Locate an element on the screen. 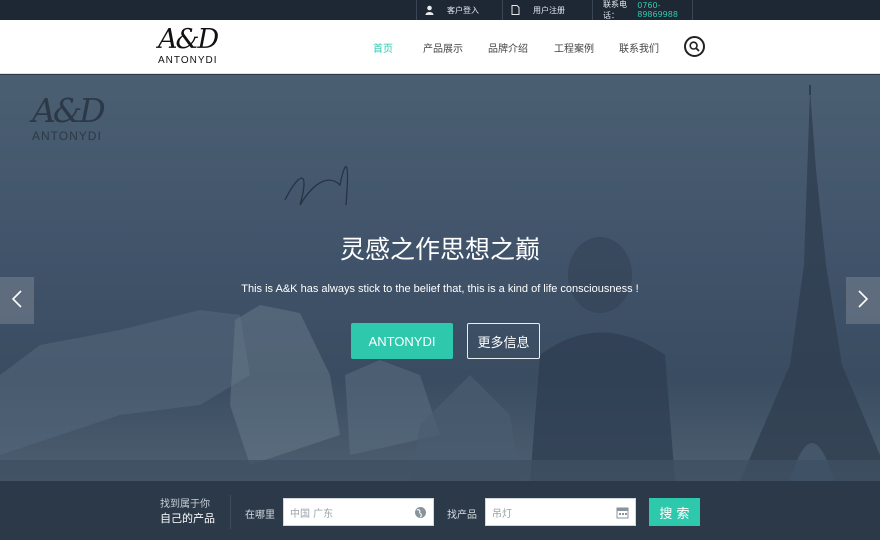 This screenshot has height=540, width=880. carousel-next-button is located at coordinates (863, 300).